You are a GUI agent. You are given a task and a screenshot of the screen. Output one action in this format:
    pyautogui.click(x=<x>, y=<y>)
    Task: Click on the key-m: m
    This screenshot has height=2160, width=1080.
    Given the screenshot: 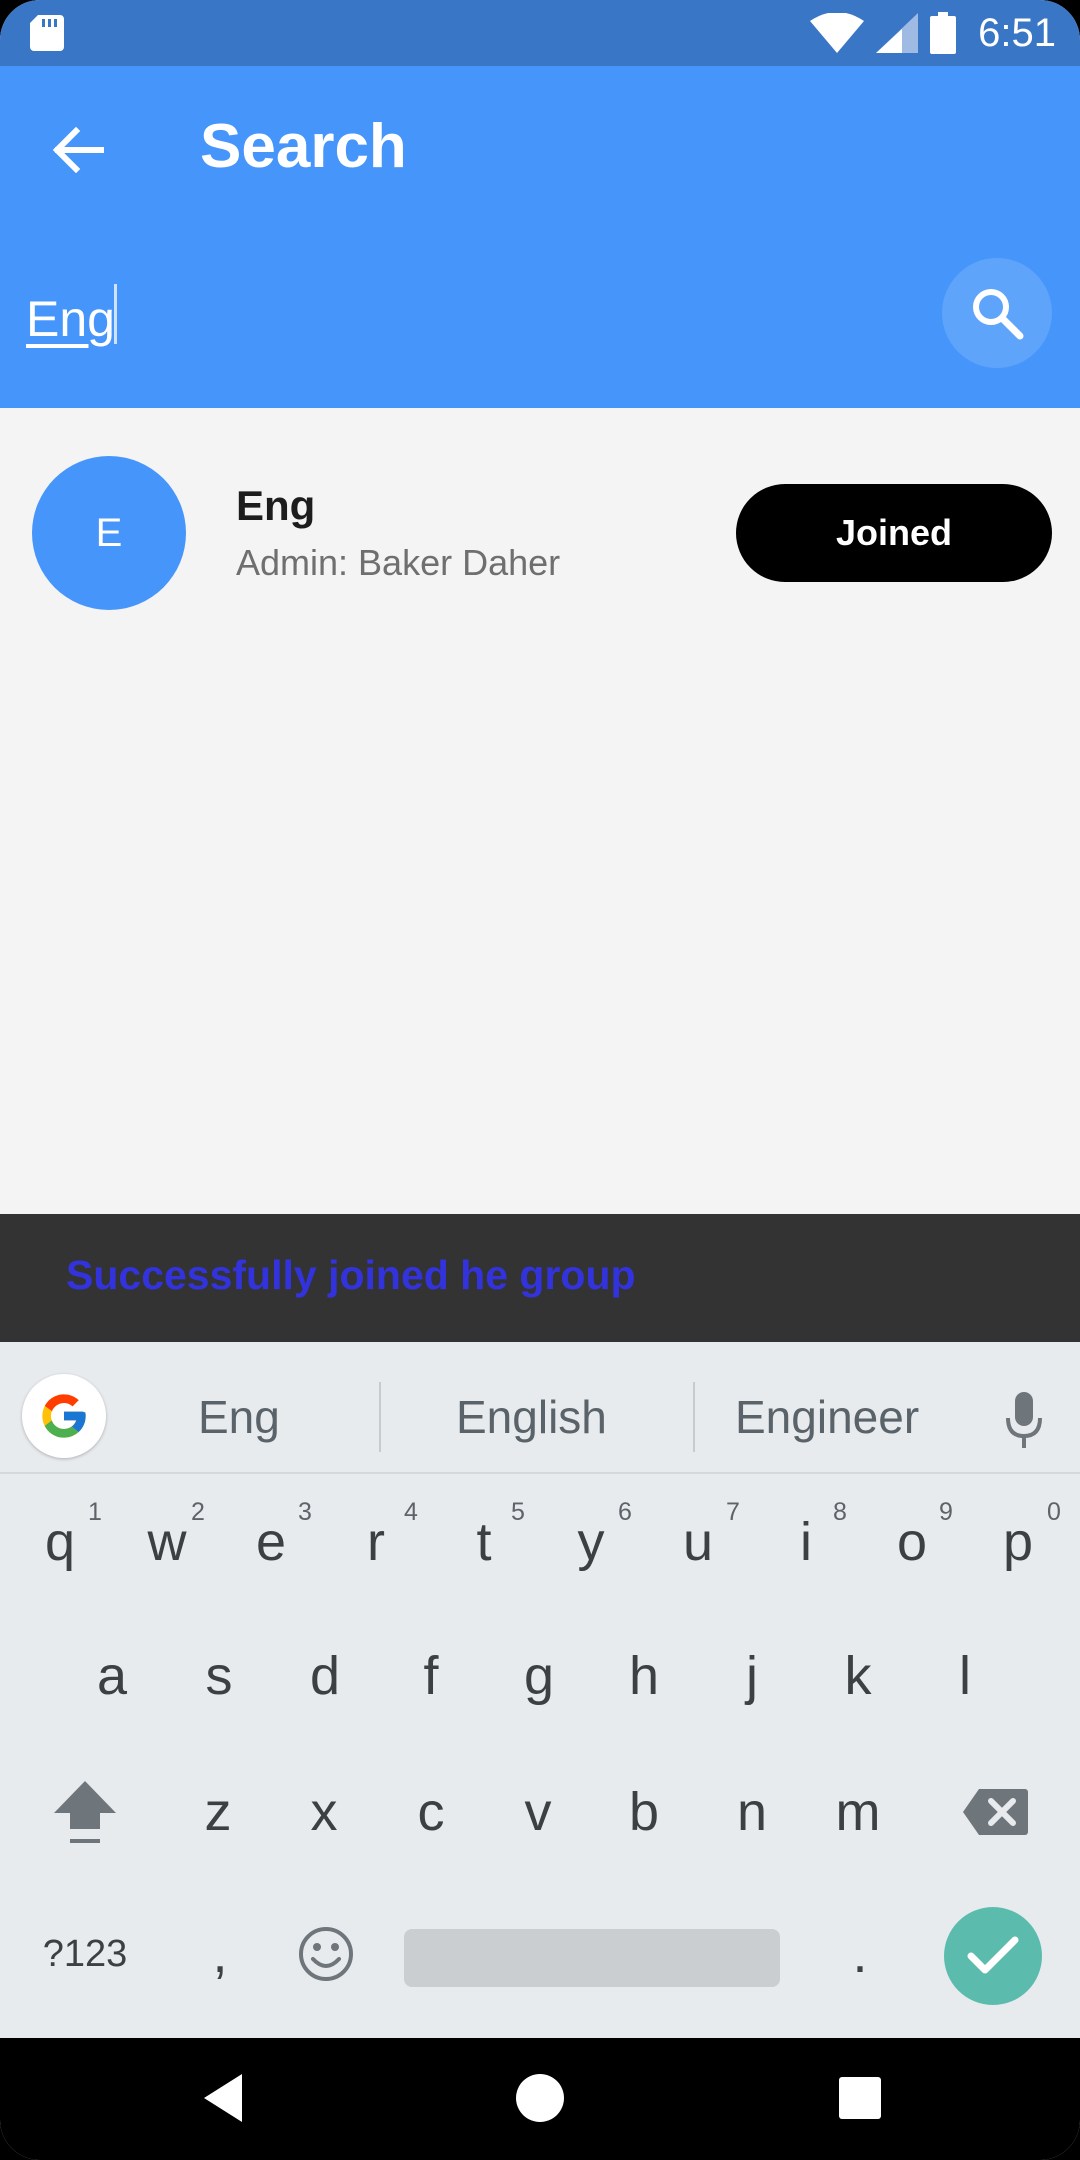 What is the action you would take?
    pyautogui.click(x=858, y=1812)
    